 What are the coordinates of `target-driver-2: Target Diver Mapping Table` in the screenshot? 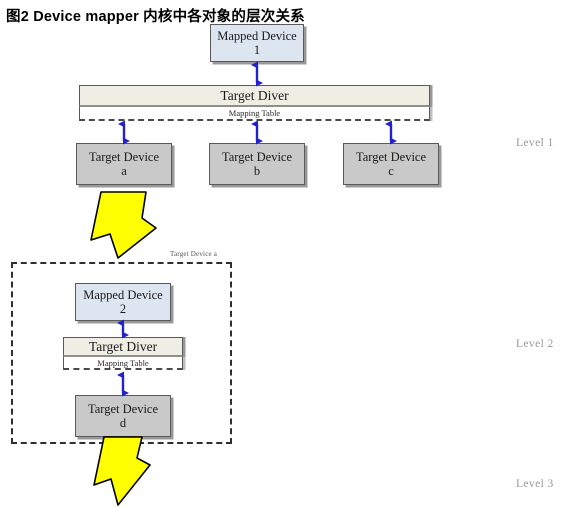 It's located at (123, 353).